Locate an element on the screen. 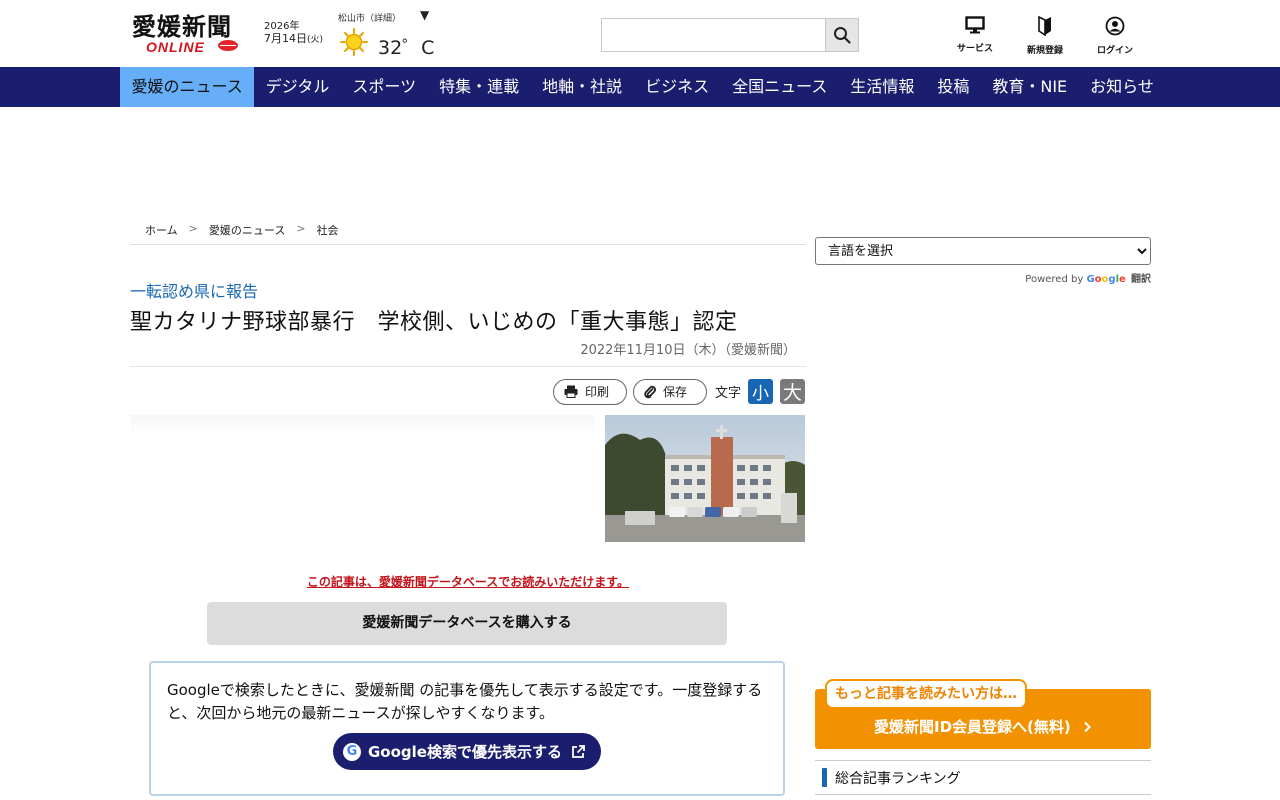 The height and width of the screenshot is (800, 1280). nav-item-digital: デジタル is located at coordinates (297, 87).